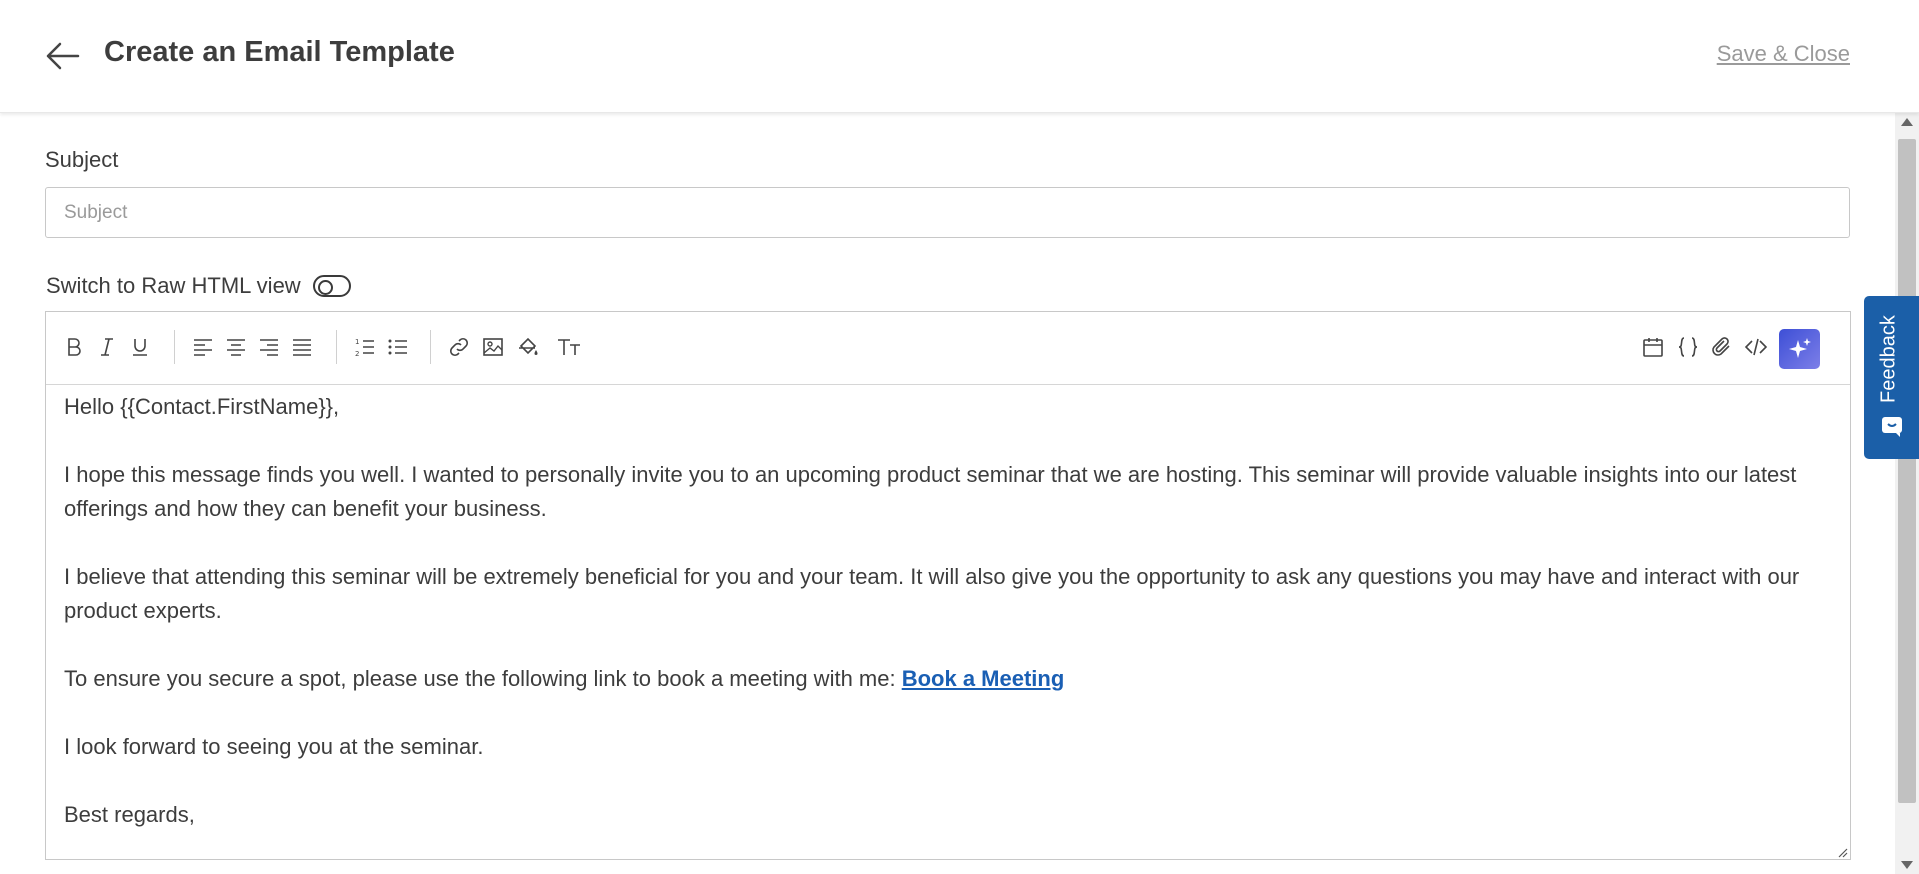  What do you see at coordinates (357, 354) in the screenshot?
I see `svg-text: 2` at bounding box center [357, 354].